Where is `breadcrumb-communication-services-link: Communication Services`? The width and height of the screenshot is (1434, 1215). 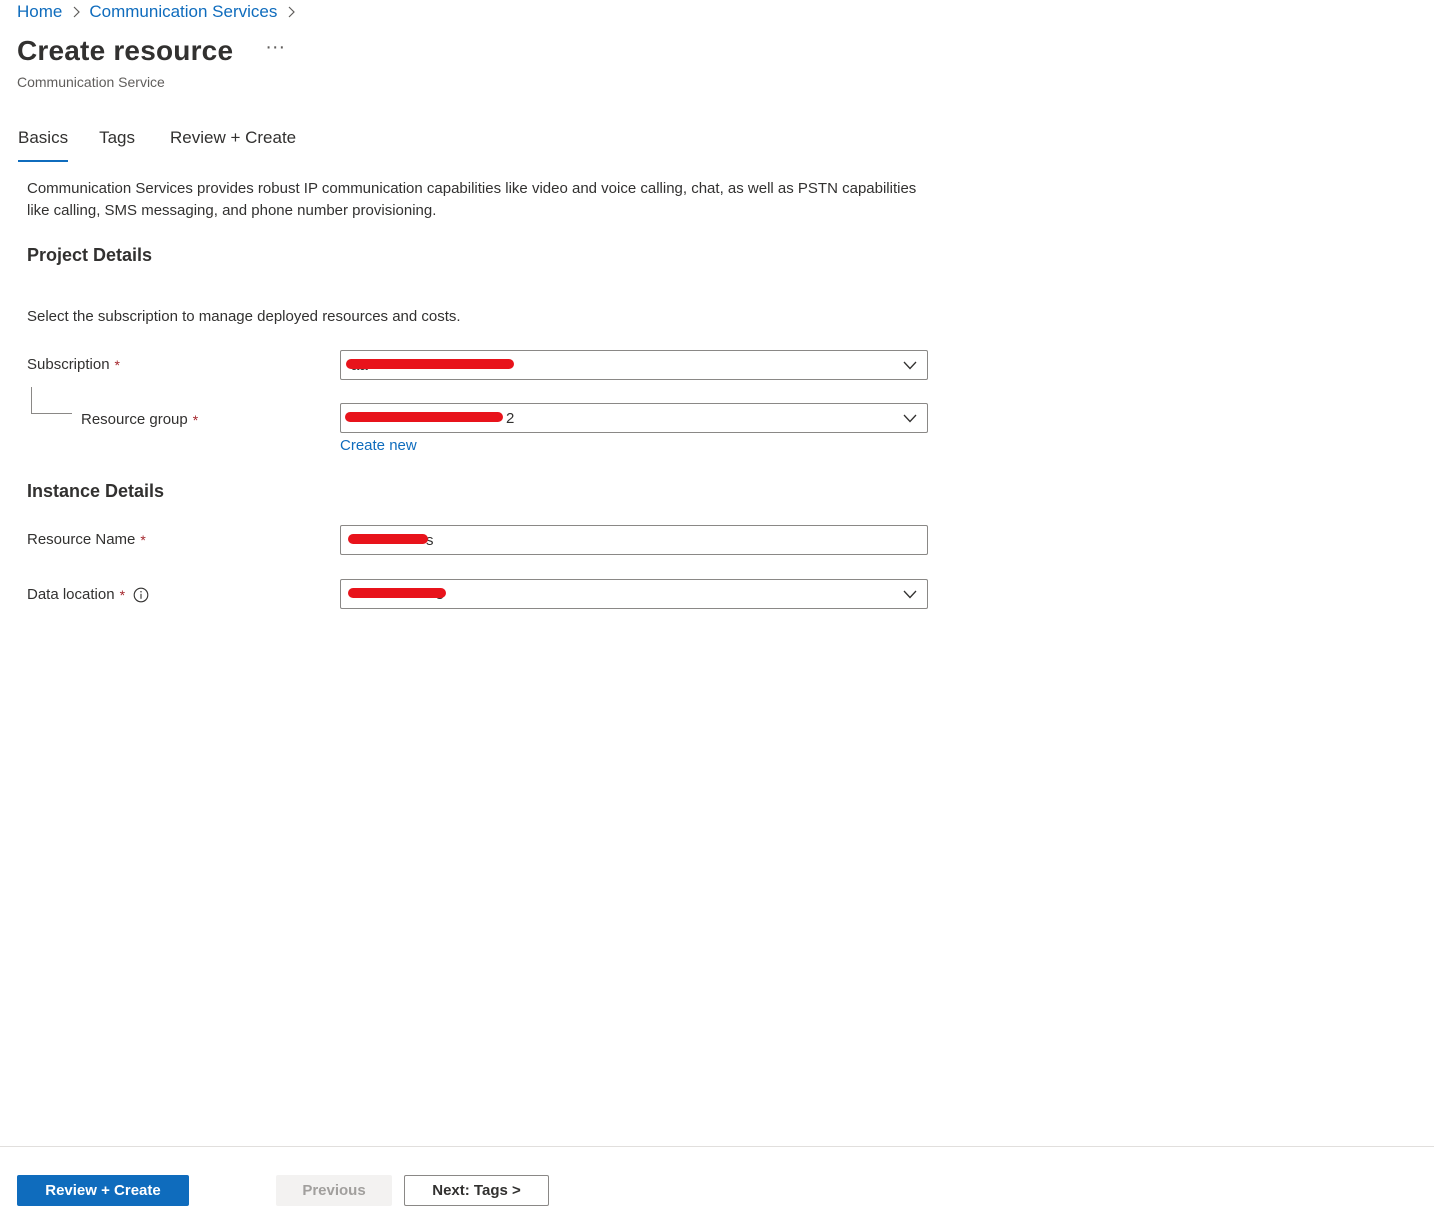 breadcrumb-communication-services-link: Communication Services is located at coordinates (183, 12).